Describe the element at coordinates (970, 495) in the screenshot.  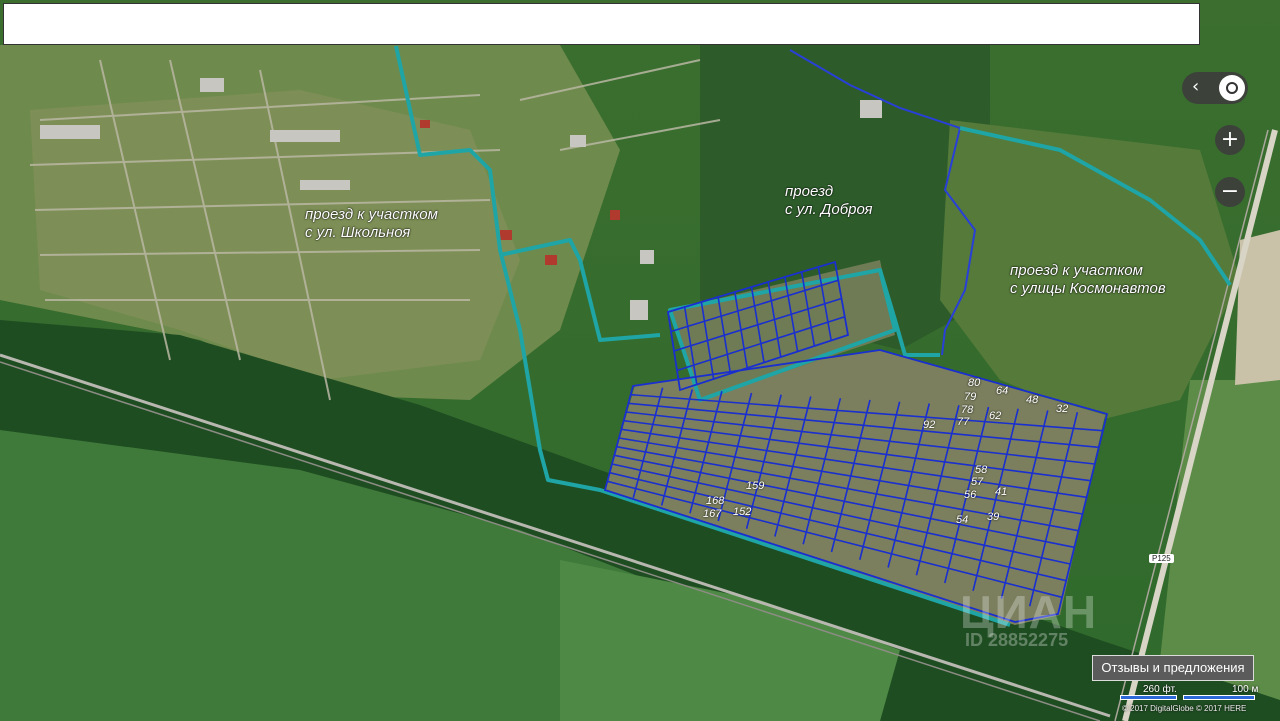
I see `plot-number: 56` at that location.